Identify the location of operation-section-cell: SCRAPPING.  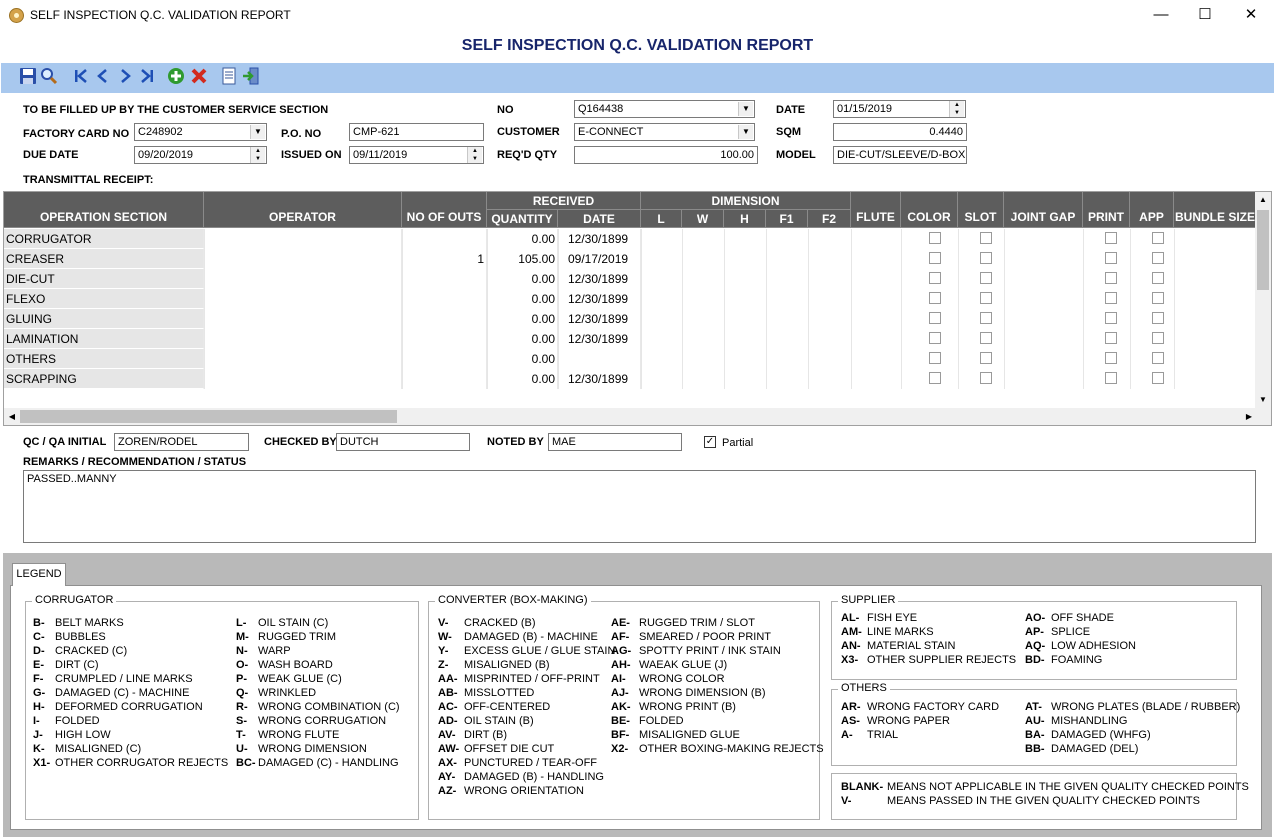
(104, 379).